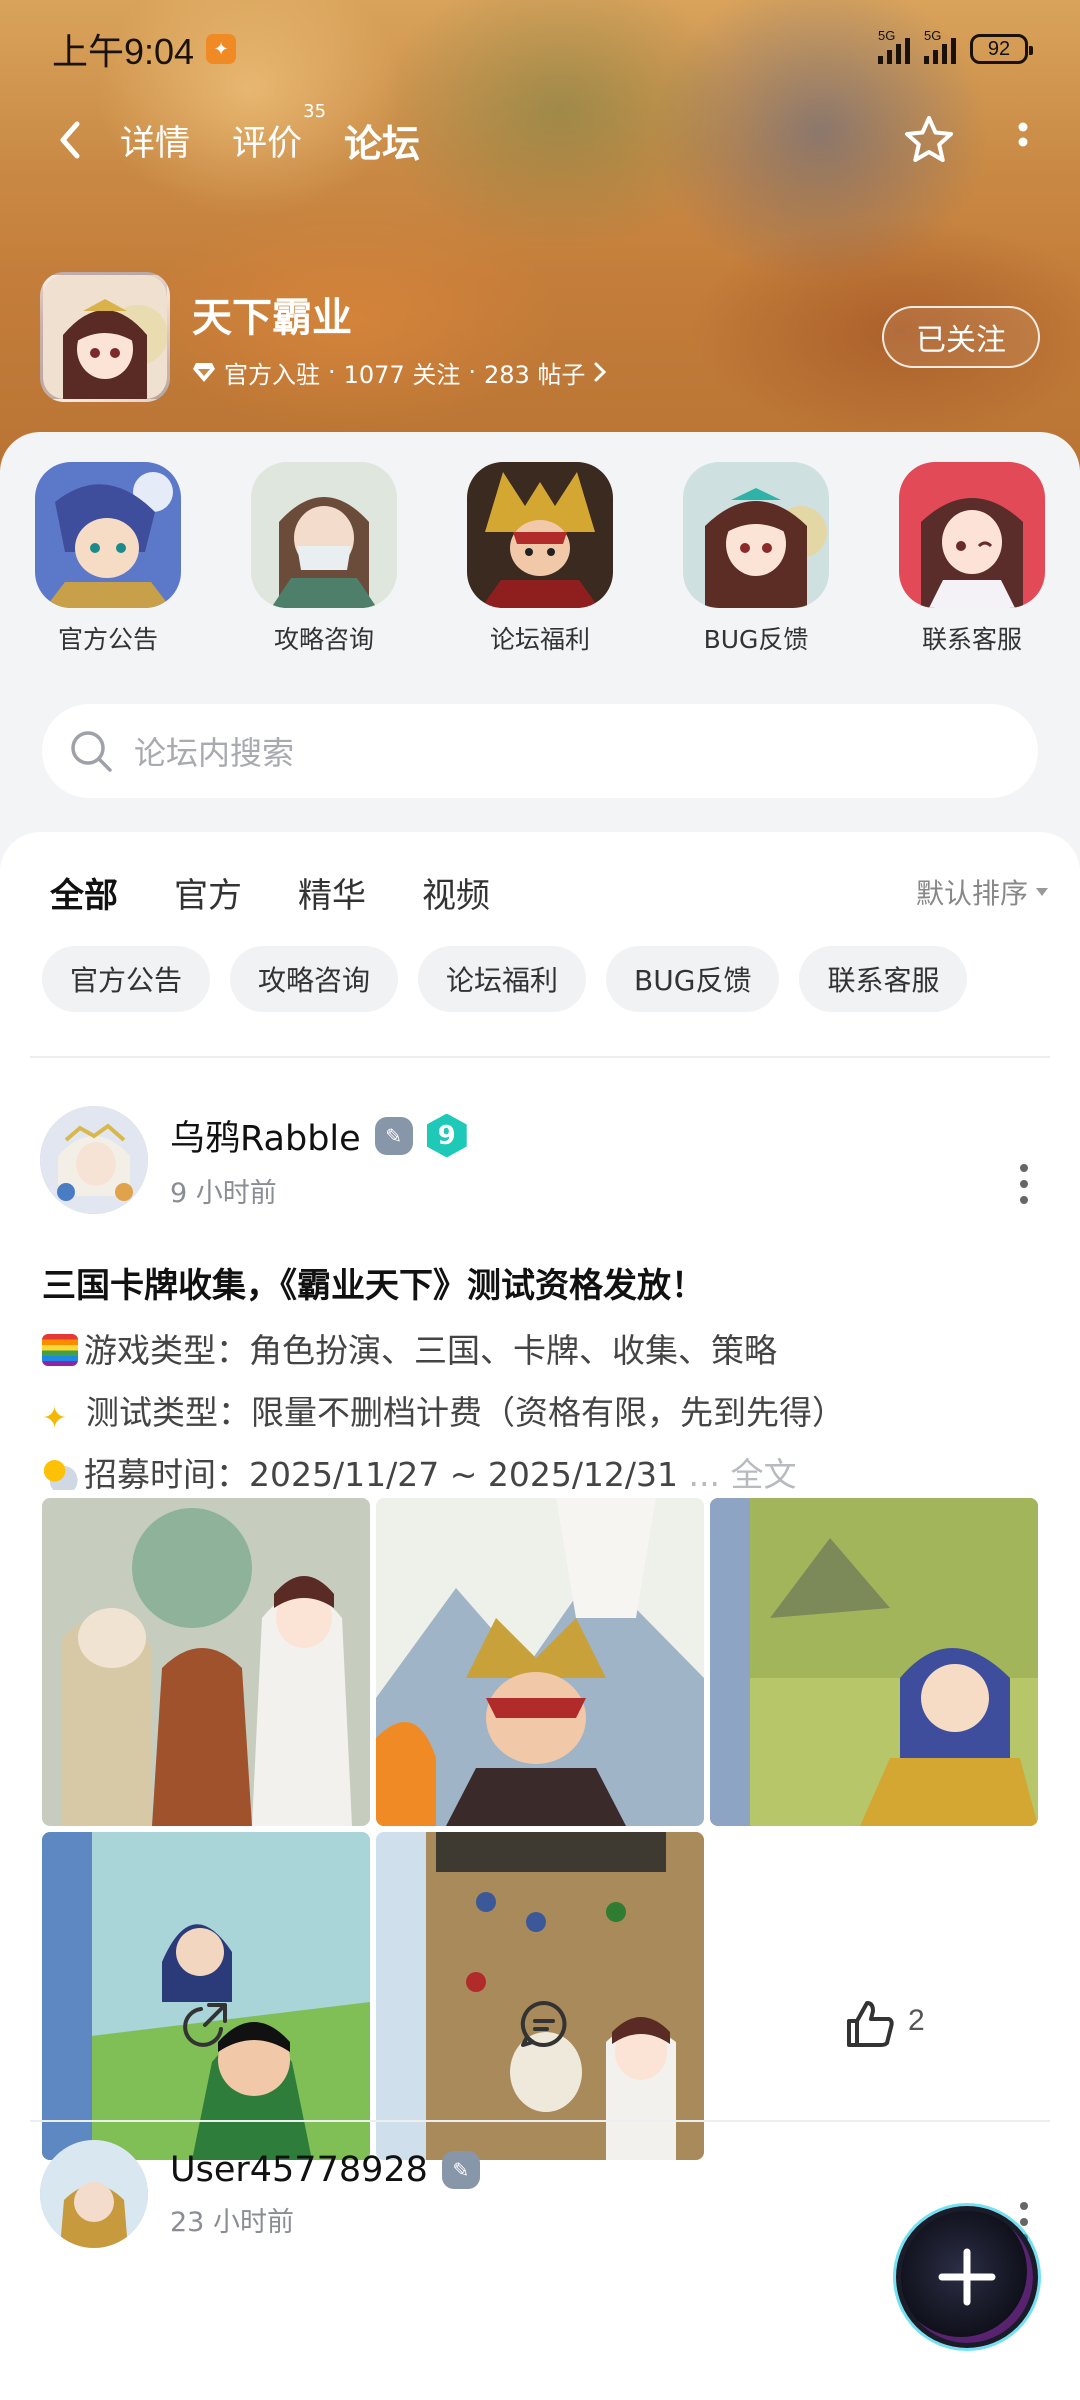 The width and height of the screenshot is (1080, 2400). I want to click on category-label: 官方公告, so click(107, 639).